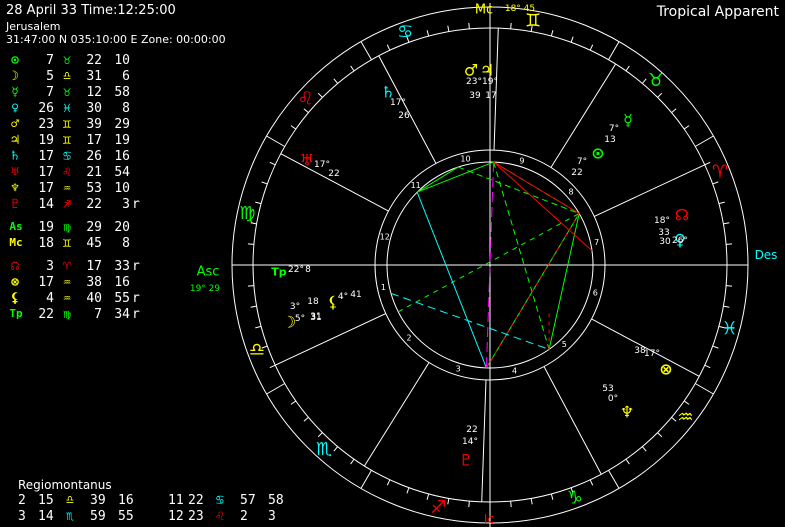  What do you see at coordinates (208, 272) in the screenshot?
I see `ascendant-label: Asc` at bounding box center [208, 272].